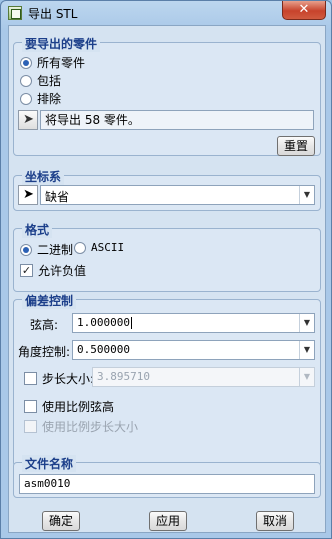  I want to click on angle-control-label: 角度控制:, so click(44, 352).